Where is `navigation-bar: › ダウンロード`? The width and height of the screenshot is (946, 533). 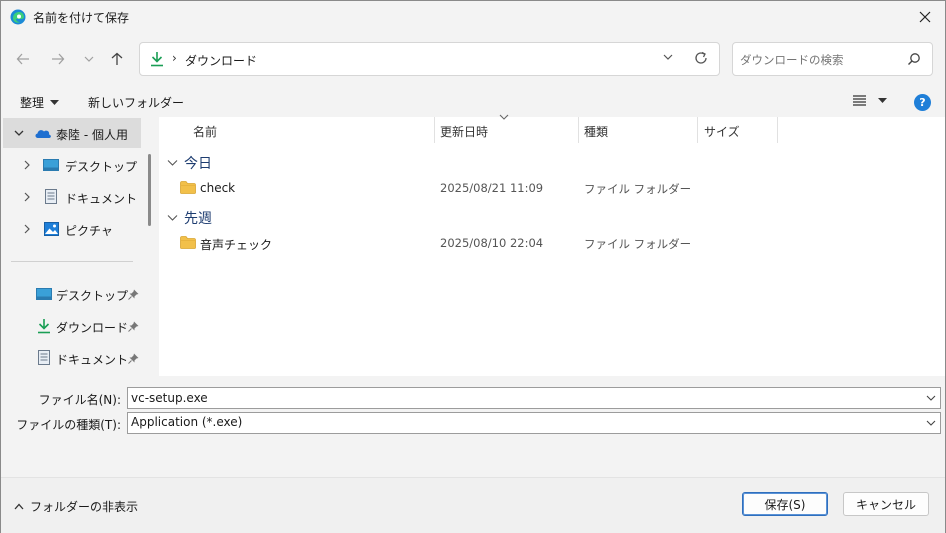 navigation-bar: › ダウンロード is located at coordinates (473, 59).